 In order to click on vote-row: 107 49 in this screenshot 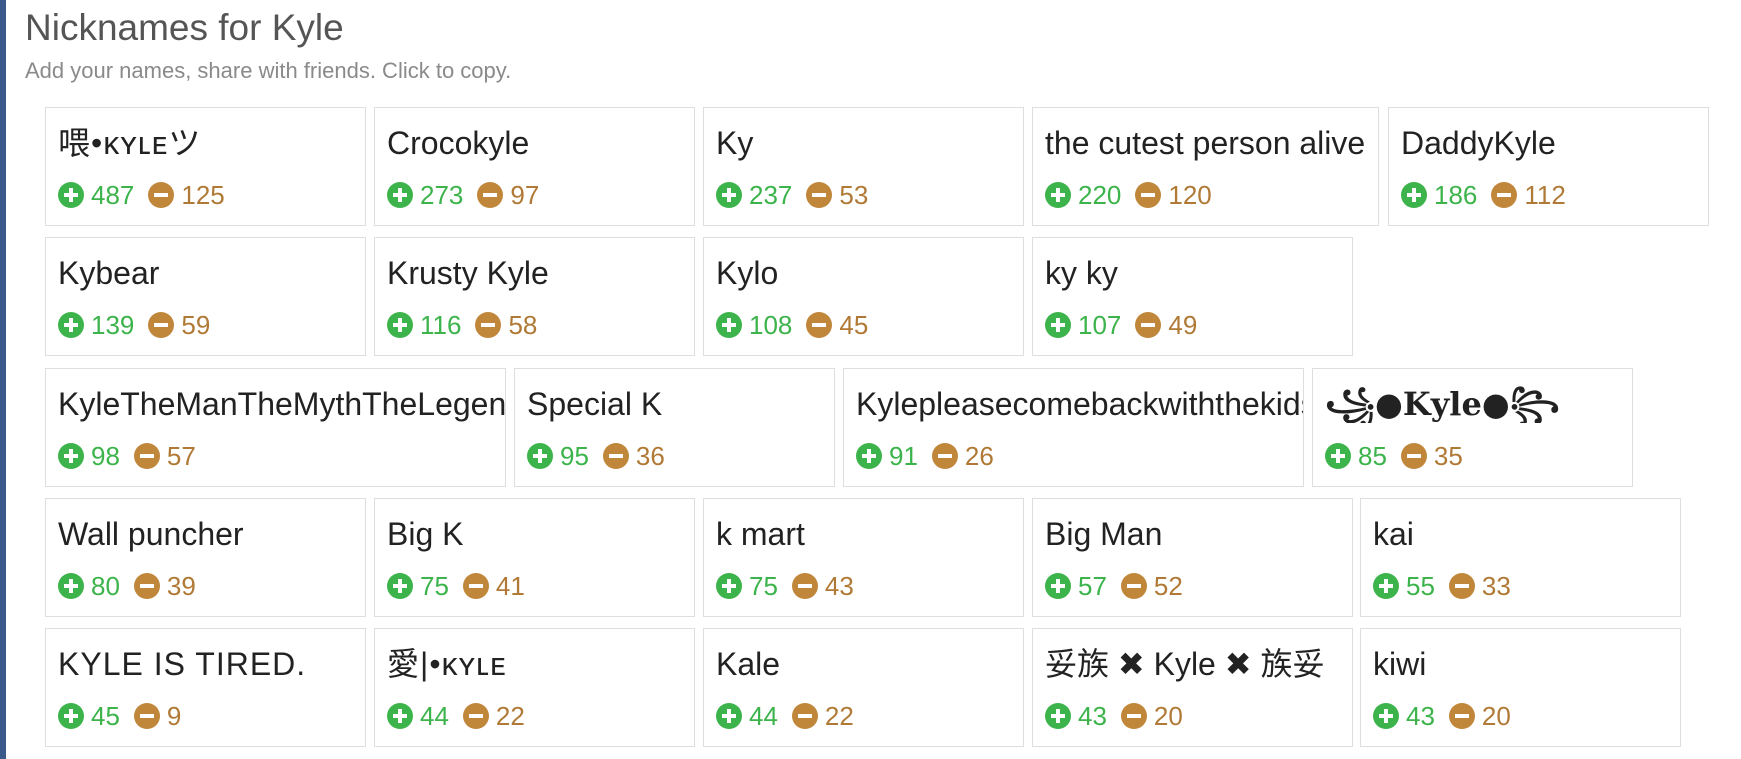, I will do `click(1121, 325)`.